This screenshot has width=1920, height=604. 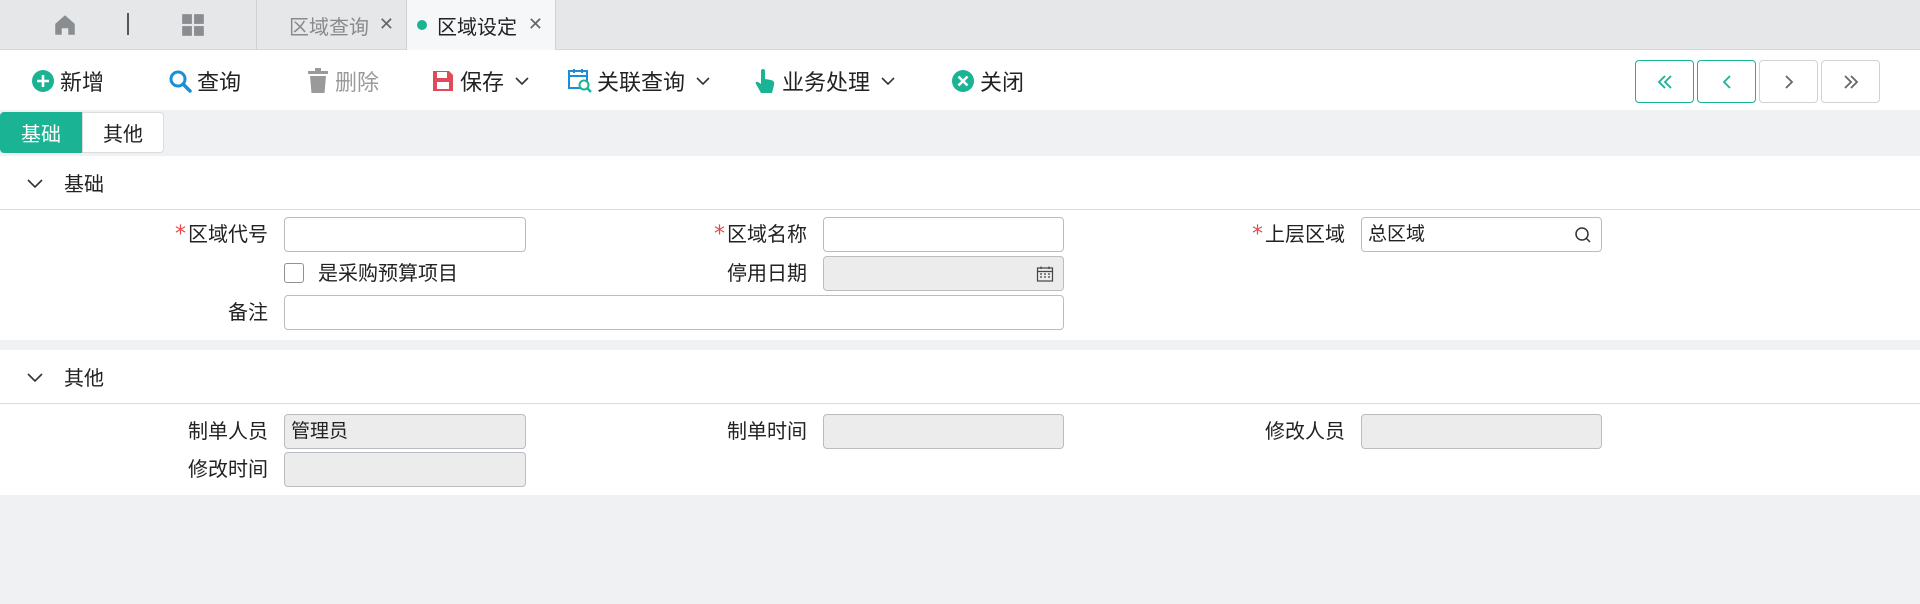 I want to click on modify-time-input, so click(x=405, y=469).